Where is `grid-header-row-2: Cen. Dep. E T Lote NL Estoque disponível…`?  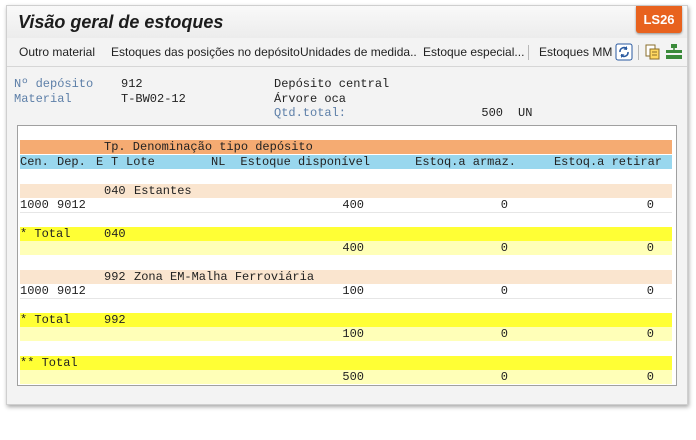
grid-header-row-2: Cen. Dep. E T Lote NL Estoque disponível… is located at coordinates (346, 162).